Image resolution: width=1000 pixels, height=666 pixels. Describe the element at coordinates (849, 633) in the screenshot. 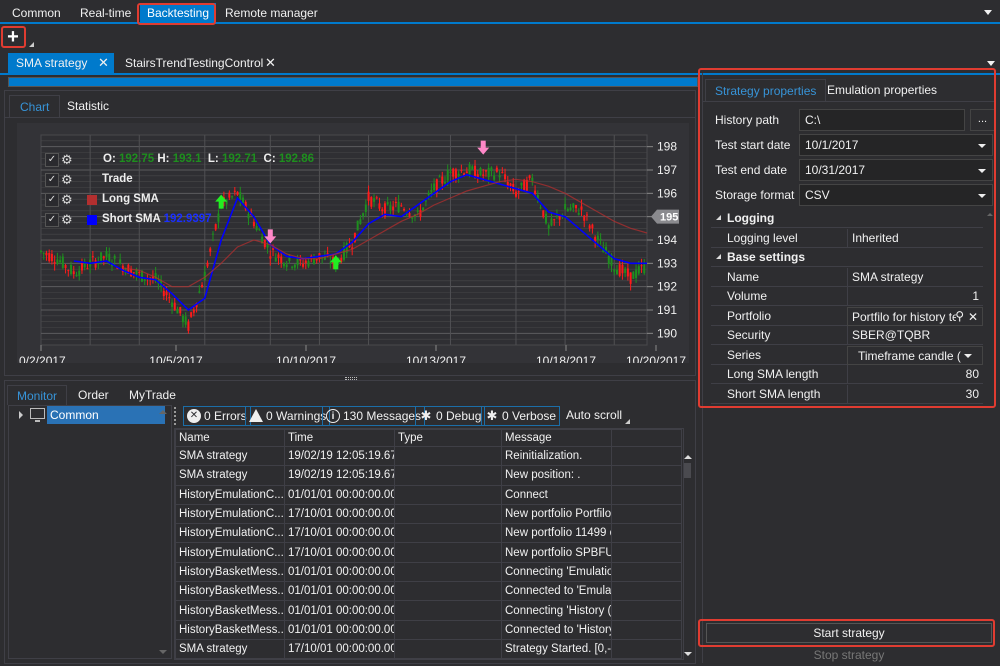

I see `start-strategy-button: Start strategy` at that location.